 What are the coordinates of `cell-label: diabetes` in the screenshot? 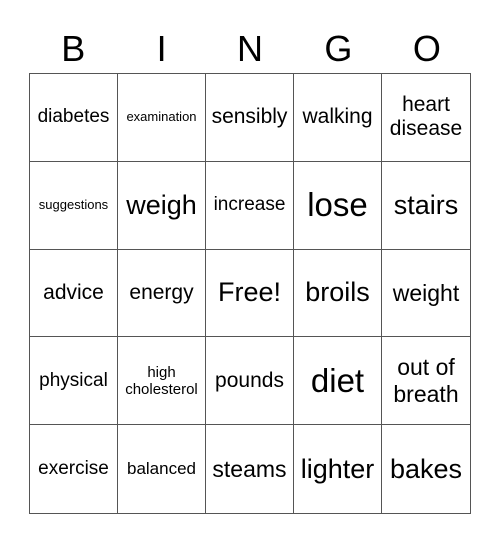 It's located at (73, 117).